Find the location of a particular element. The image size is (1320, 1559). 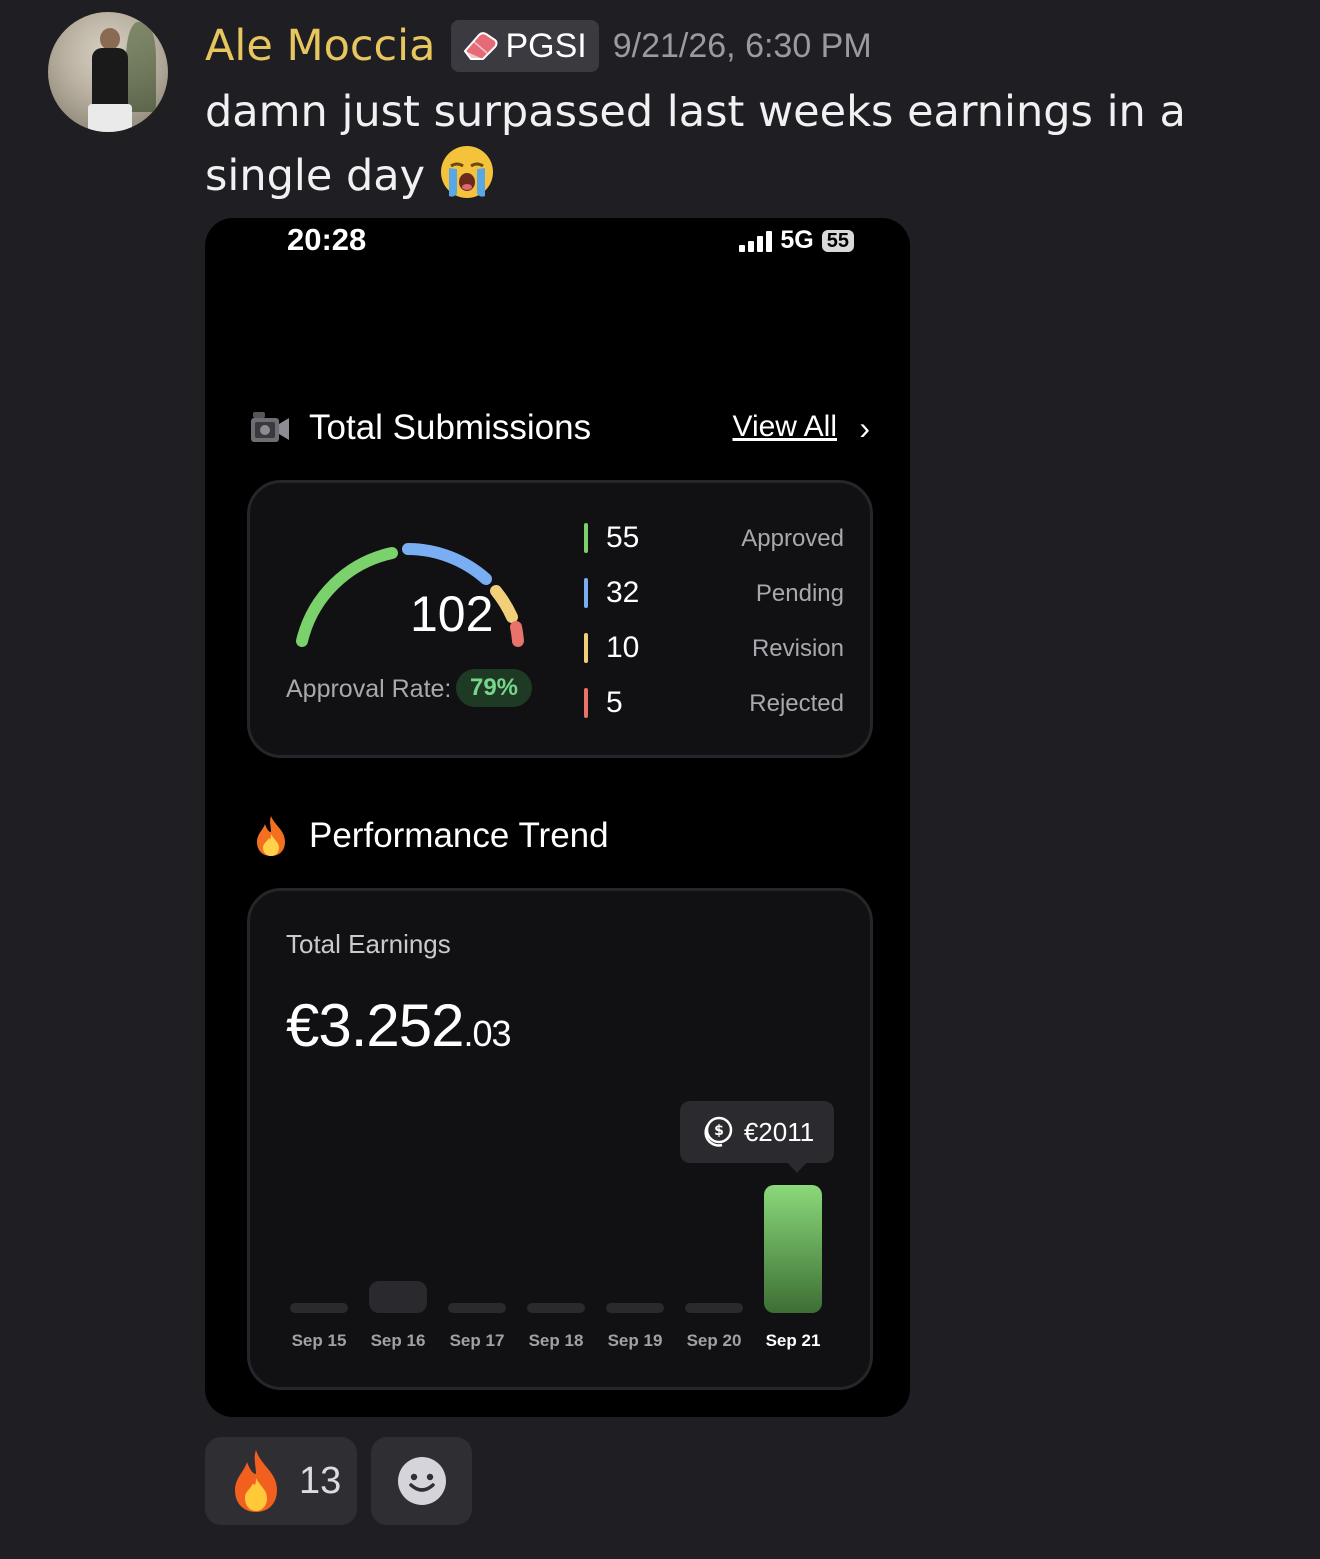

chart-x-label: Sep 19 is located at coordinates (635, 1340).